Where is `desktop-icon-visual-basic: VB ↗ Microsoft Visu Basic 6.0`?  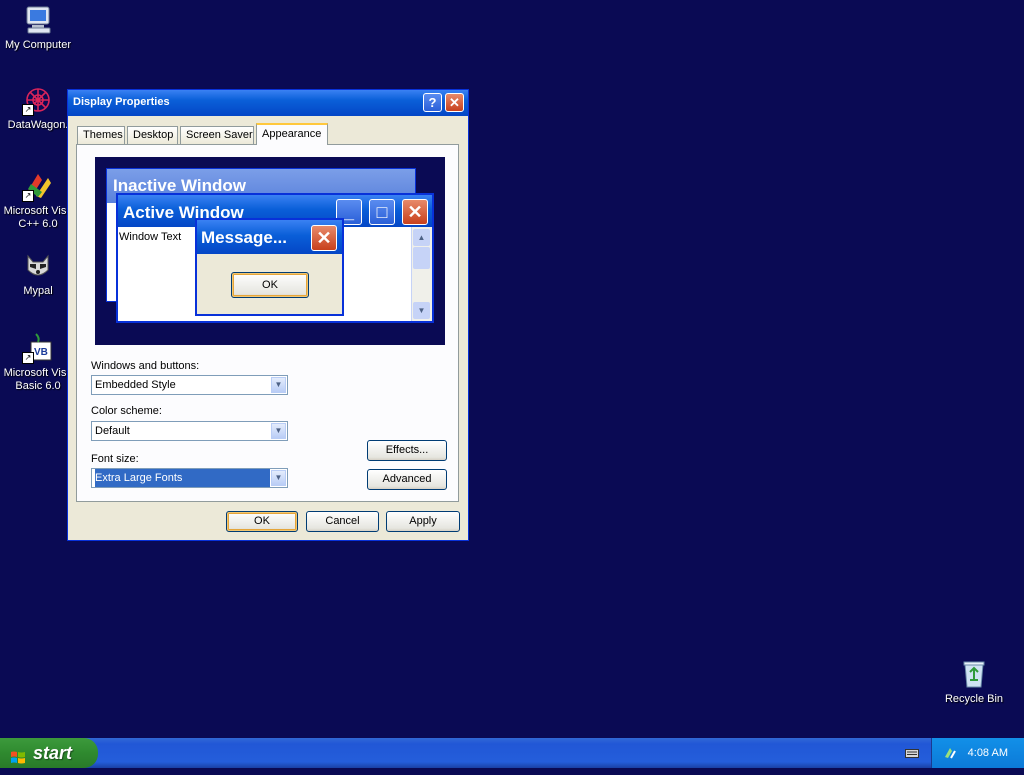
desktop-icon-visual-basic: VB ↗ Microsoft Visu Basic 6.0 is located at coordinates (38, 362).